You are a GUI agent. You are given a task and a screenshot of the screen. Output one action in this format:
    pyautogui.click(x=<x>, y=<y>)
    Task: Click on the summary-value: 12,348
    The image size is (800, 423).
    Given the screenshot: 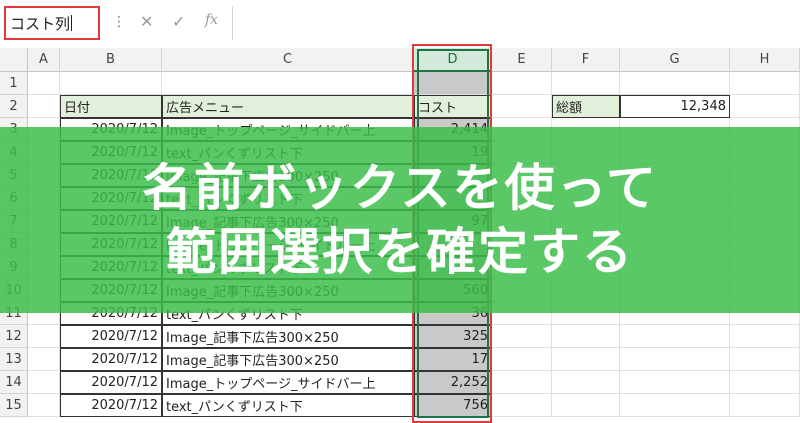 What is the action you would take?
    pyautogui.click(x=675, y=106)
    